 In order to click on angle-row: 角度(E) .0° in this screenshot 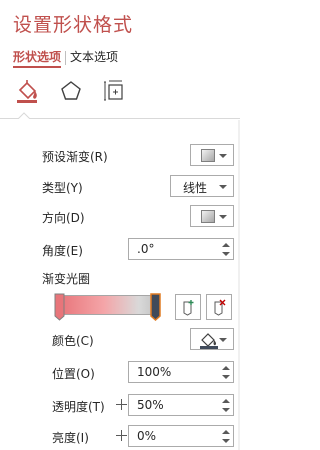, I will do `click(120, 250)`.